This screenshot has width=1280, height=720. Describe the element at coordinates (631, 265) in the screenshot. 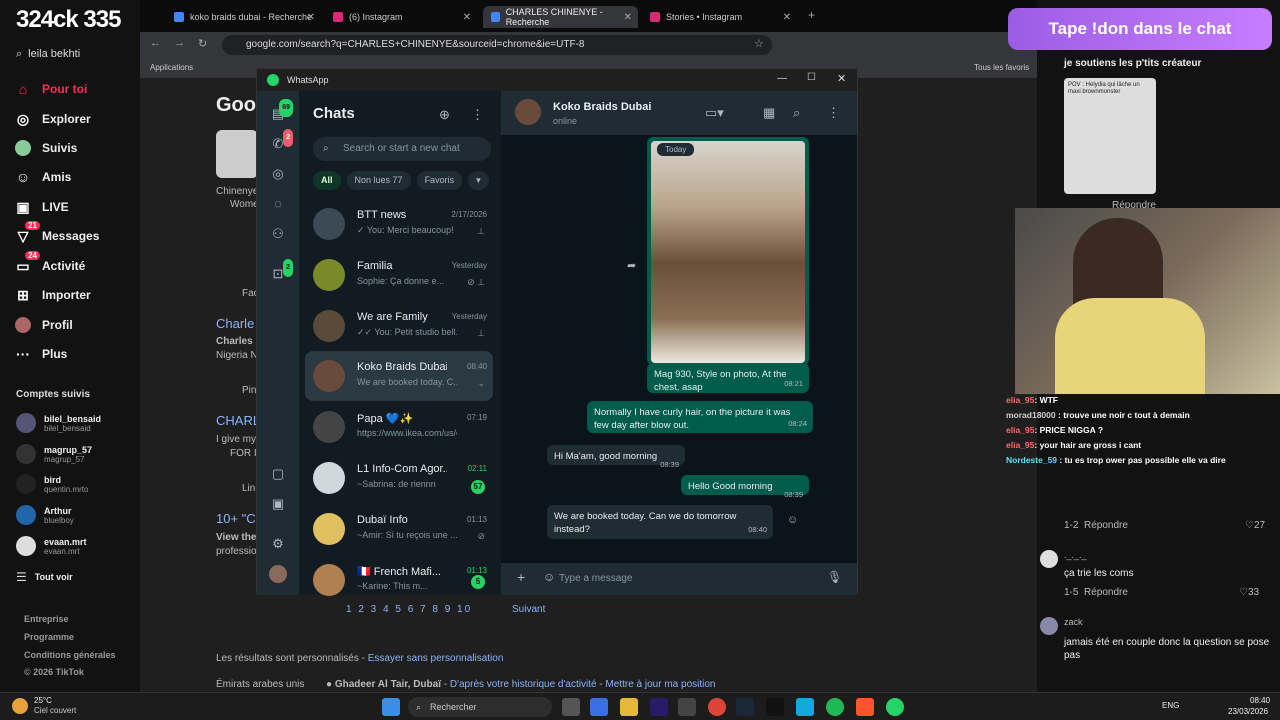

I see `forward-icon: ➦` at that location.